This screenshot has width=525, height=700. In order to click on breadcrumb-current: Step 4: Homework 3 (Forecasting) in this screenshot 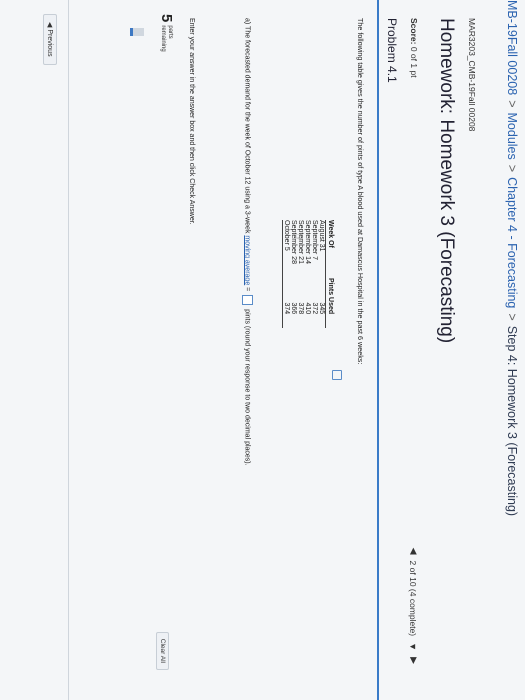, I will do `click(512, 421)`.